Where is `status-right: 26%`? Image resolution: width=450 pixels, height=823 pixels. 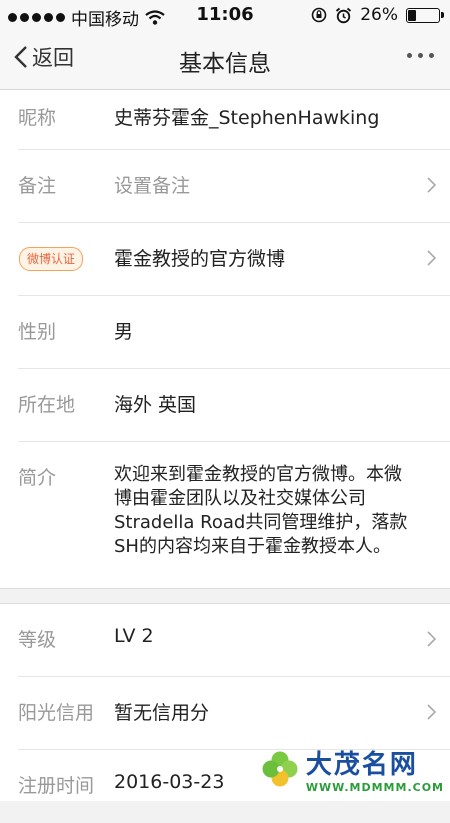 status-right: 26% is located at coordinates (377, 15).